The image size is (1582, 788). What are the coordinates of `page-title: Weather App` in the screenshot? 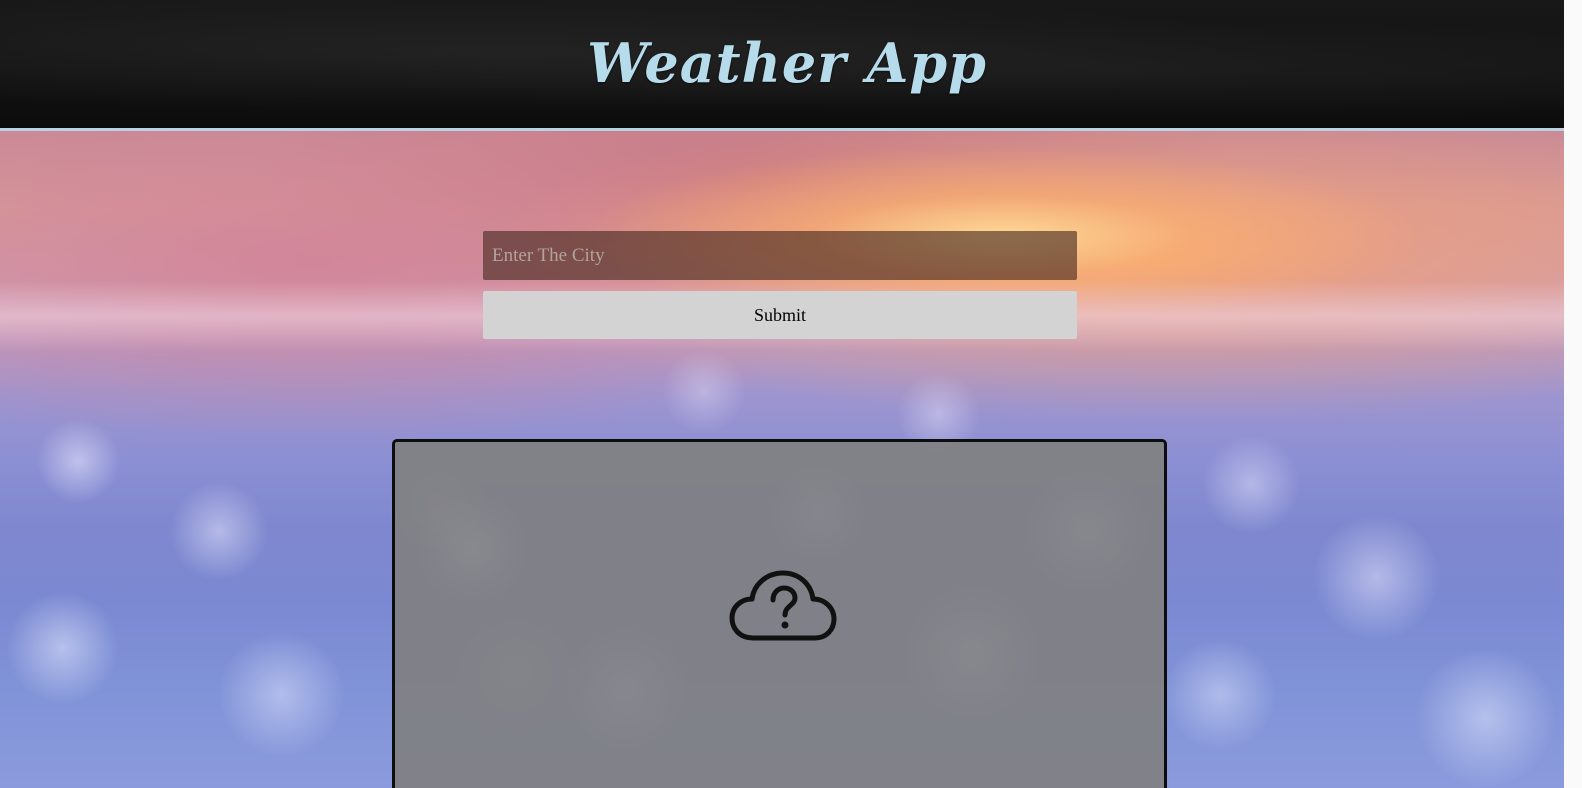 It's located at (787, 63).